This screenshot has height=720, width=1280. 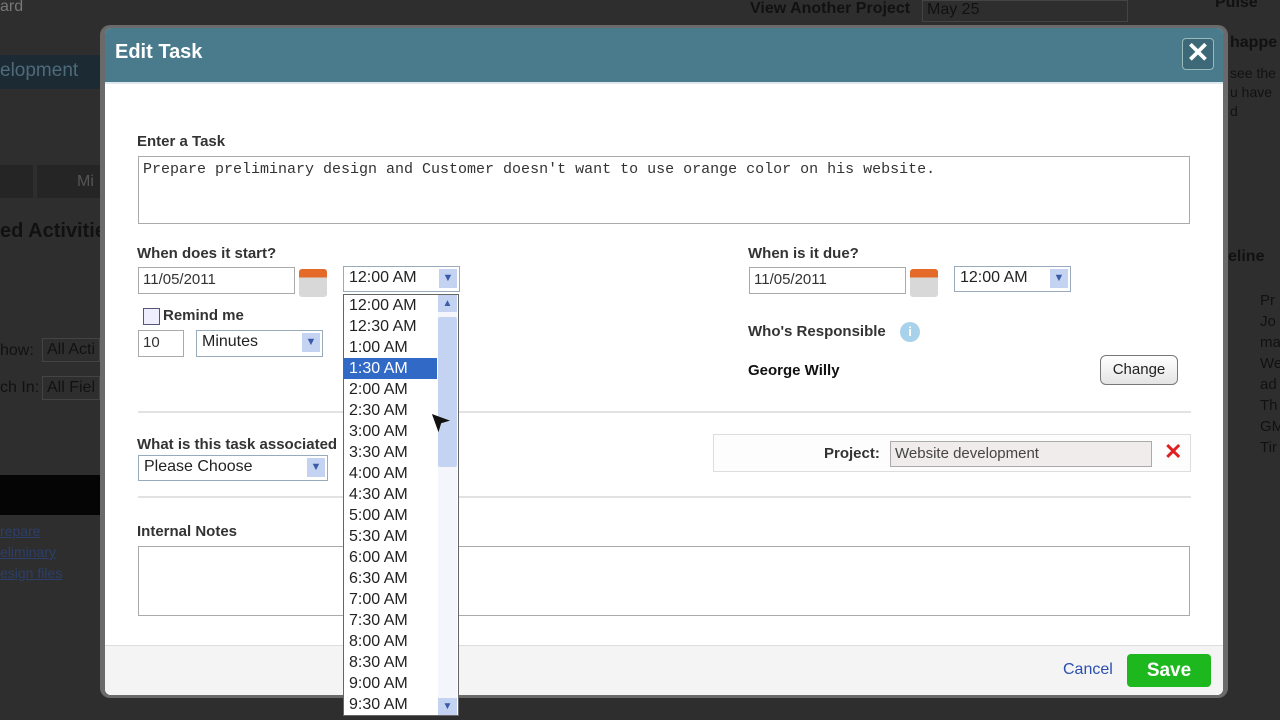 I want to click on due-label: When is it due?, so click(x=803, y=253).